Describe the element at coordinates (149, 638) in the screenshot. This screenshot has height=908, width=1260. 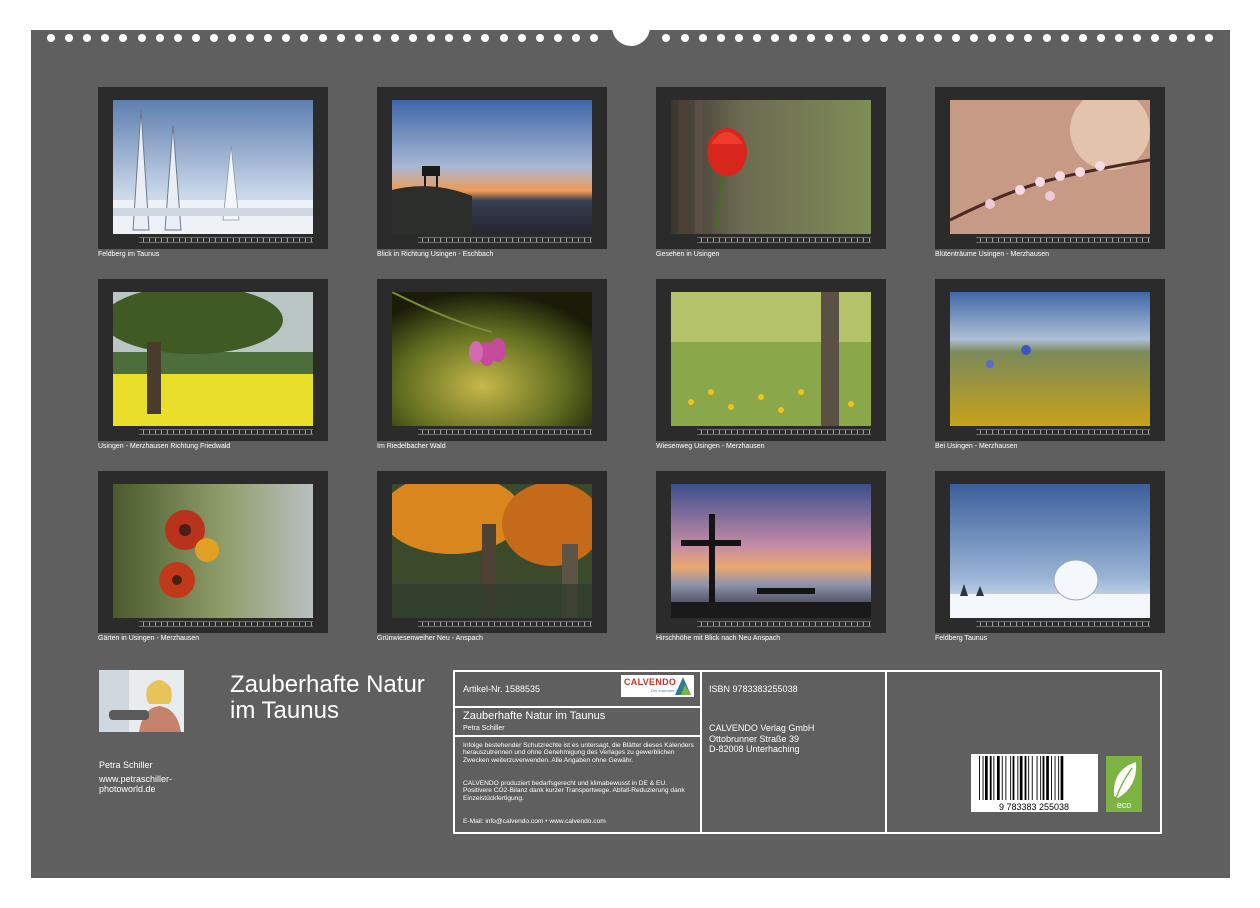
I see `tile-caption: Gärten in Usingen - Merzhausen` at that location.